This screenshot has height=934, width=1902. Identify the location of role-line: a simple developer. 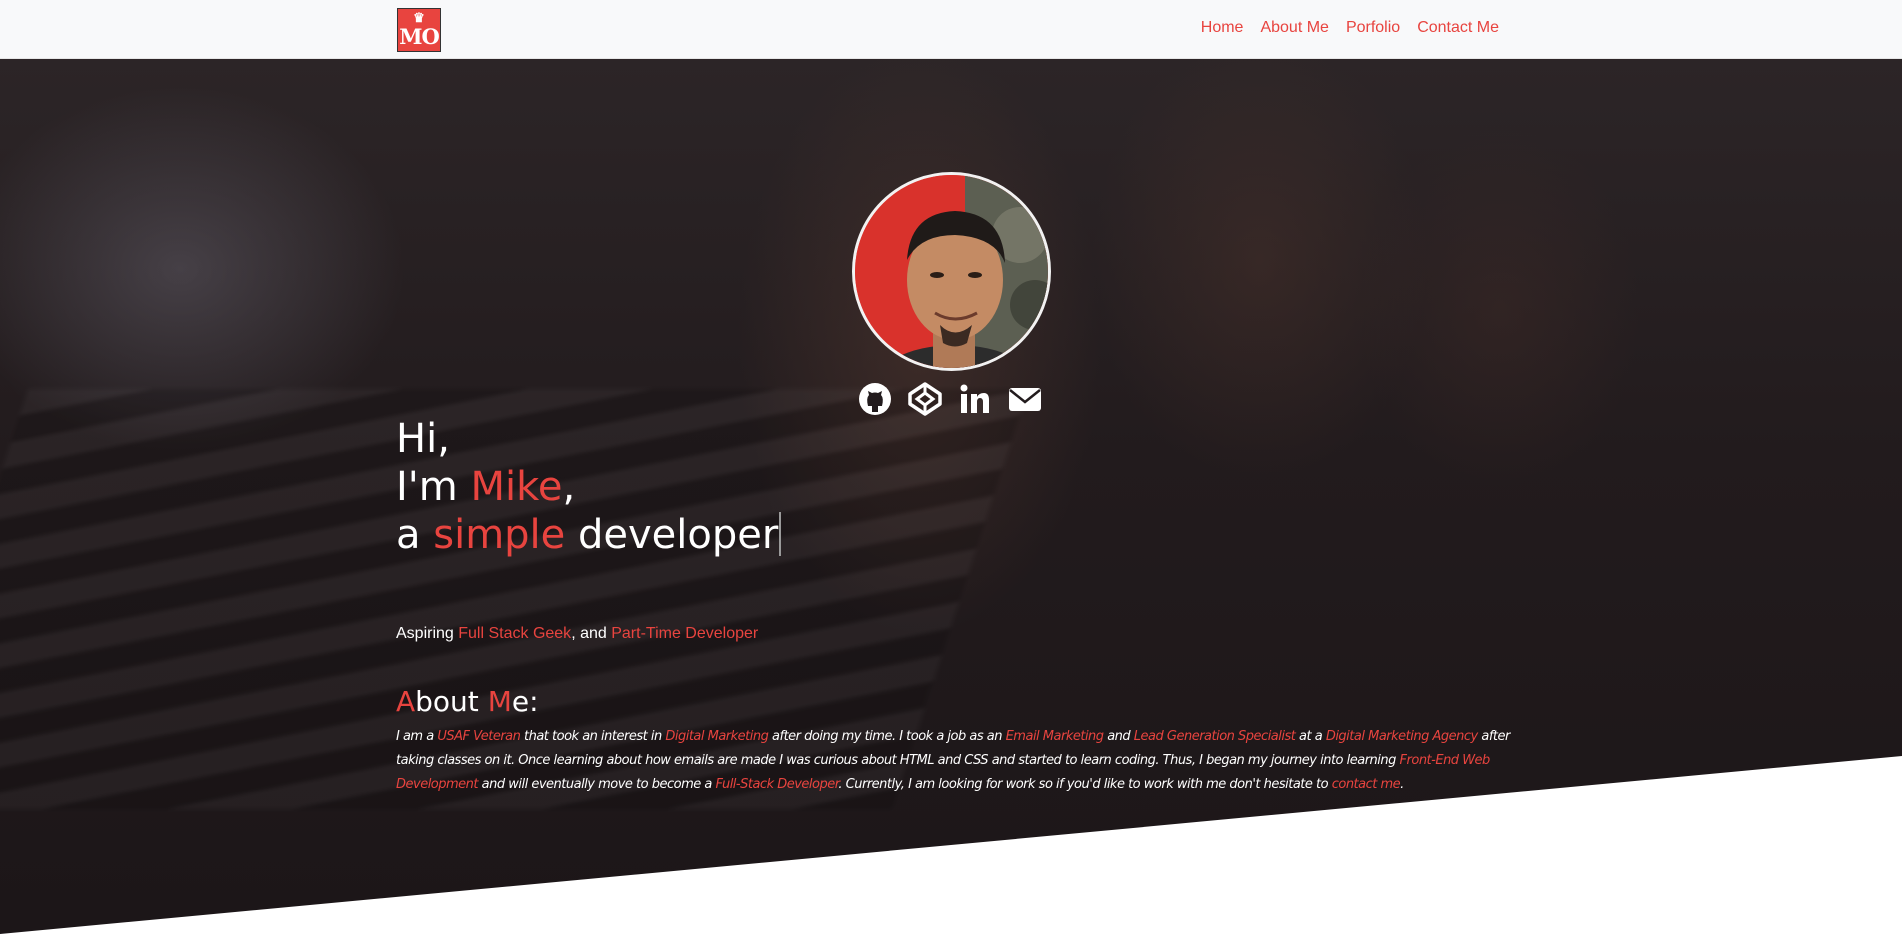
(589, 535).